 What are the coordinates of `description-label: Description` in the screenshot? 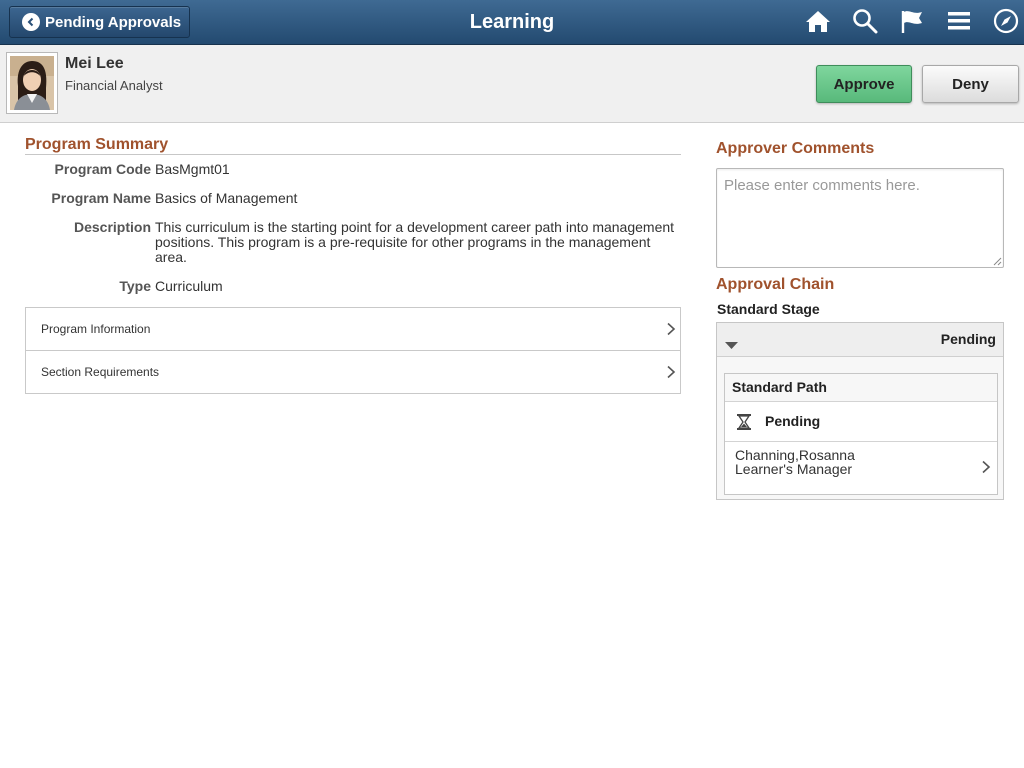 It's located at (112, 227).